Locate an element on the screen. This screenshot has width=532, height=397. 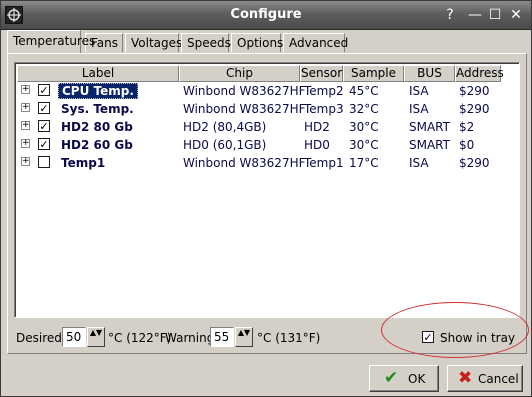
cancel-label: Cancel is located at coordinates (498, 379).